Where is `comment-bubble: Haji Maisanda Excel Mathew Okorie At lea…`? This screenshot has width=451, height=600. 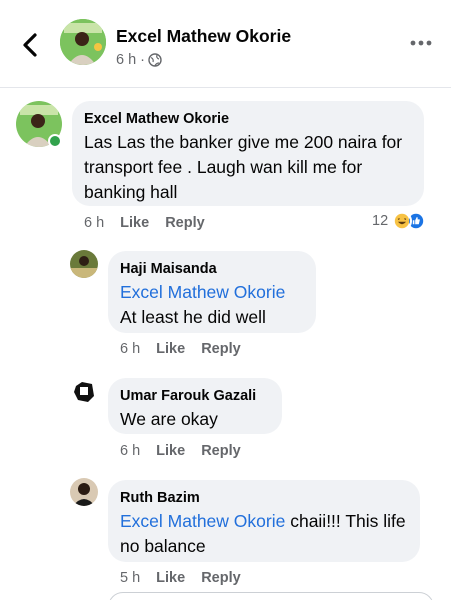 comment-bubble: Haji Maisanda Excel Mathew Okorie At lea… is located at coordinates (212, 292).